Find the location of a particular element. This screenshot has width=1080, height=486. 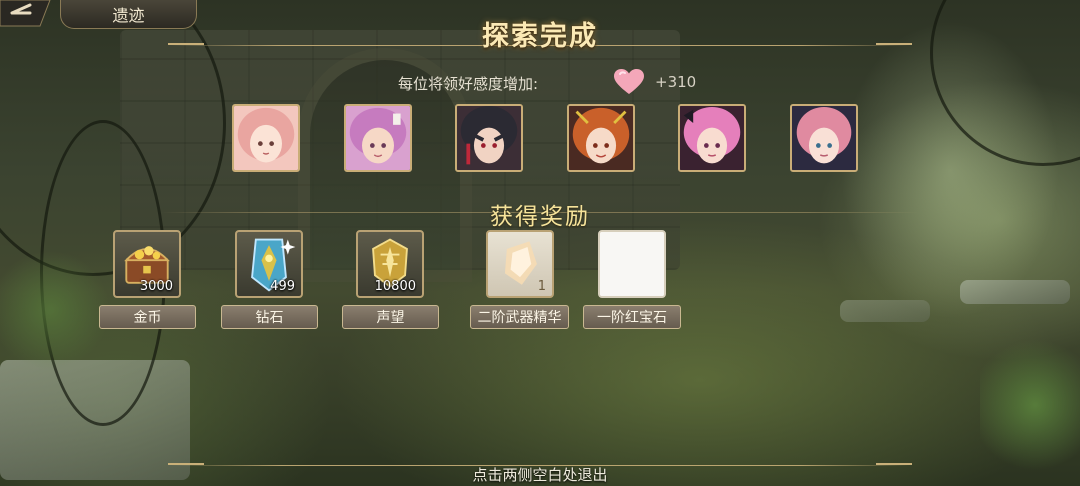

weapon-essence-count: 1 is located at coordinates (541, 286).